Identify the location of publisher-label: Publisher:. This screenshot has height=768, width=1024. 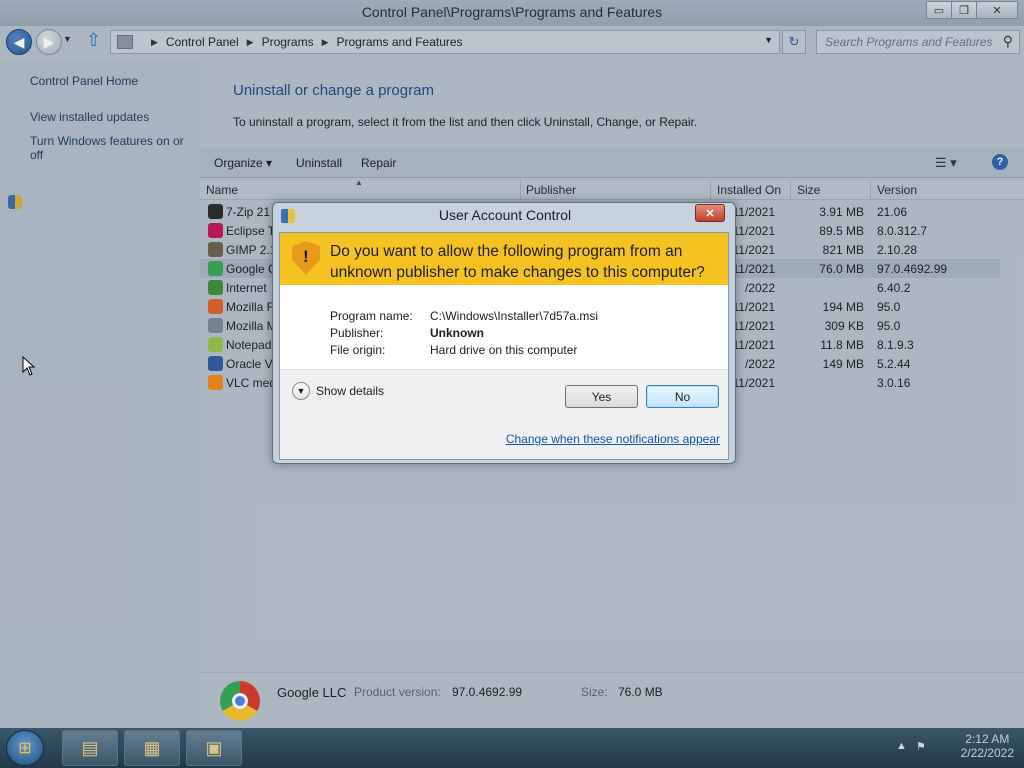
(357, 333).